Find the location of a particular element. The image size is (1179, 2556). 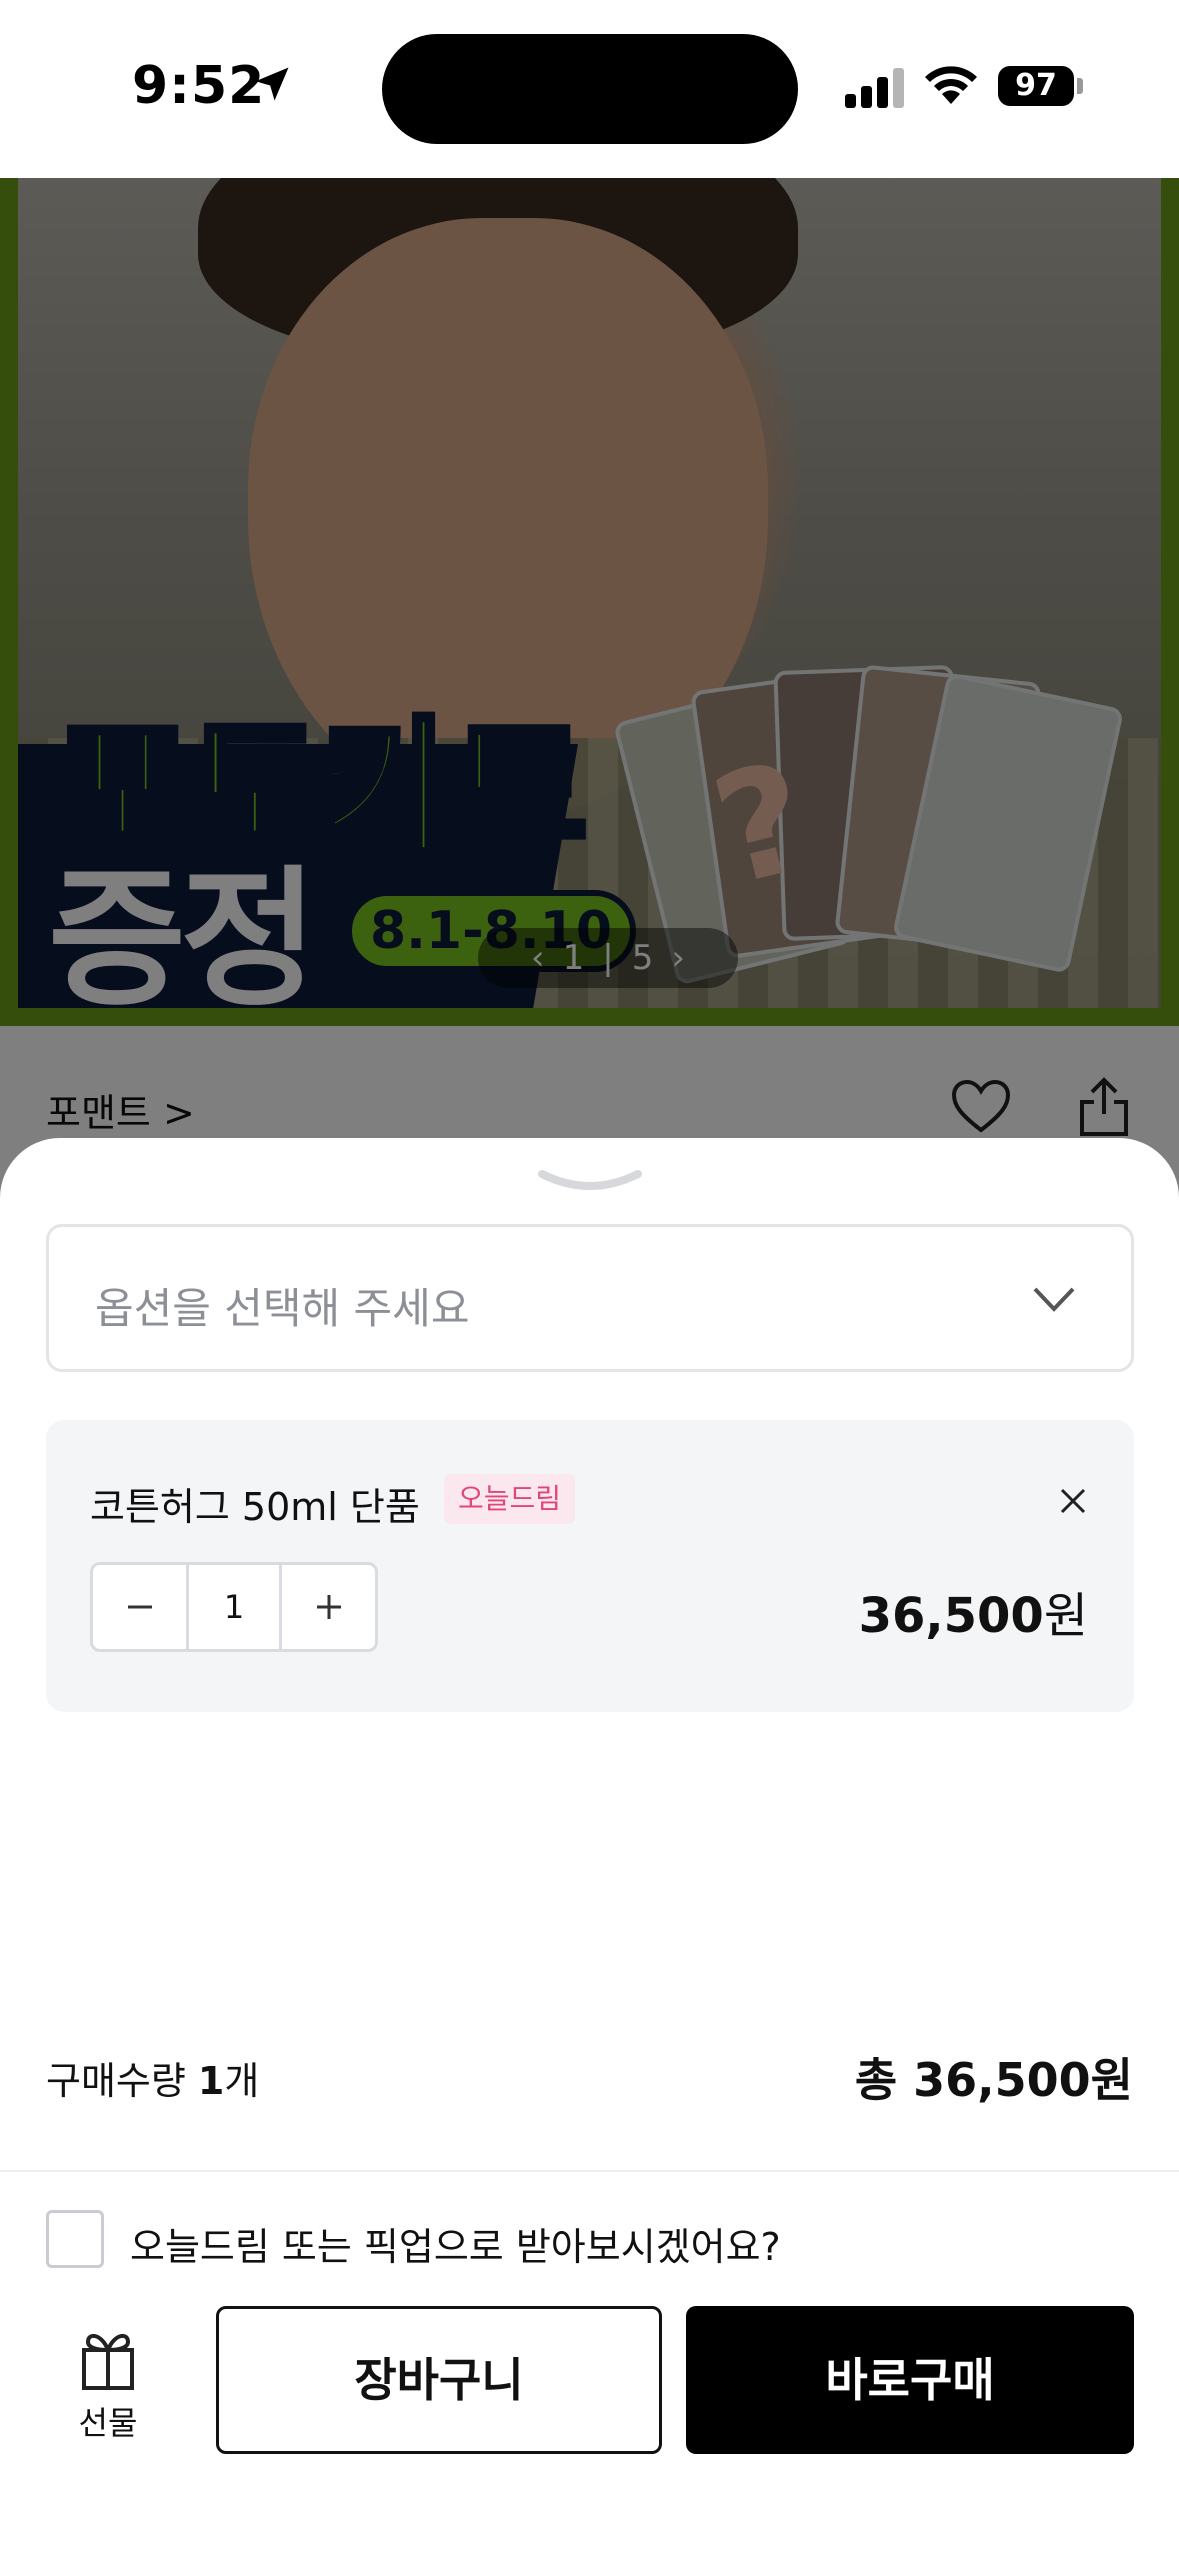

chevron-down-icon is located at coordinates (1054, 1299).